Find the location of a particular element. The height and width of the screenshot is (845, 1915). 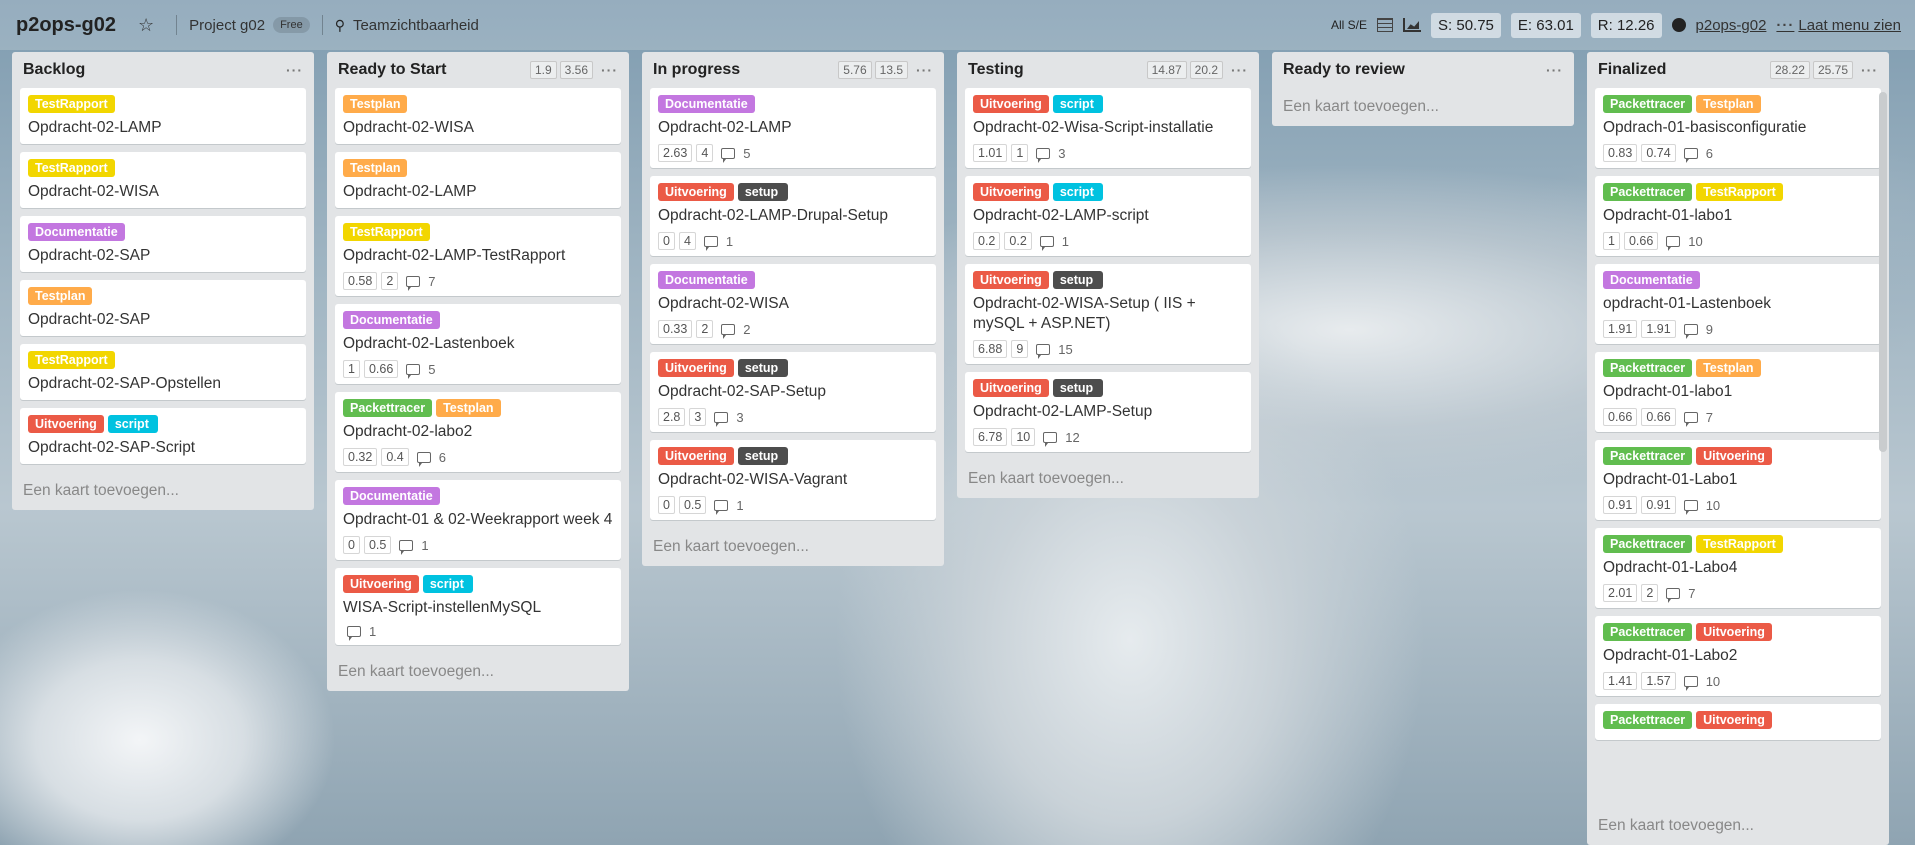

list-header: In progress 5.76 13.5 ··· is located at coordinates (793, 70).